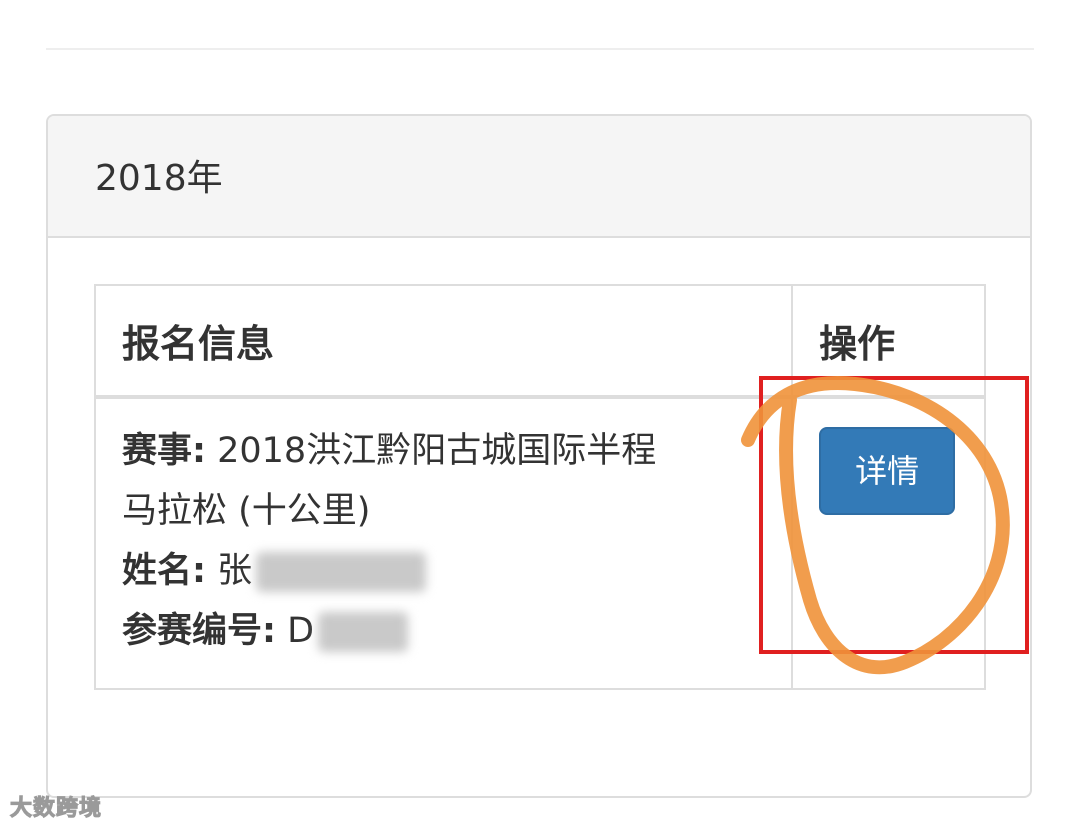  I want to click on header-action: 操作, so click(888, 341).